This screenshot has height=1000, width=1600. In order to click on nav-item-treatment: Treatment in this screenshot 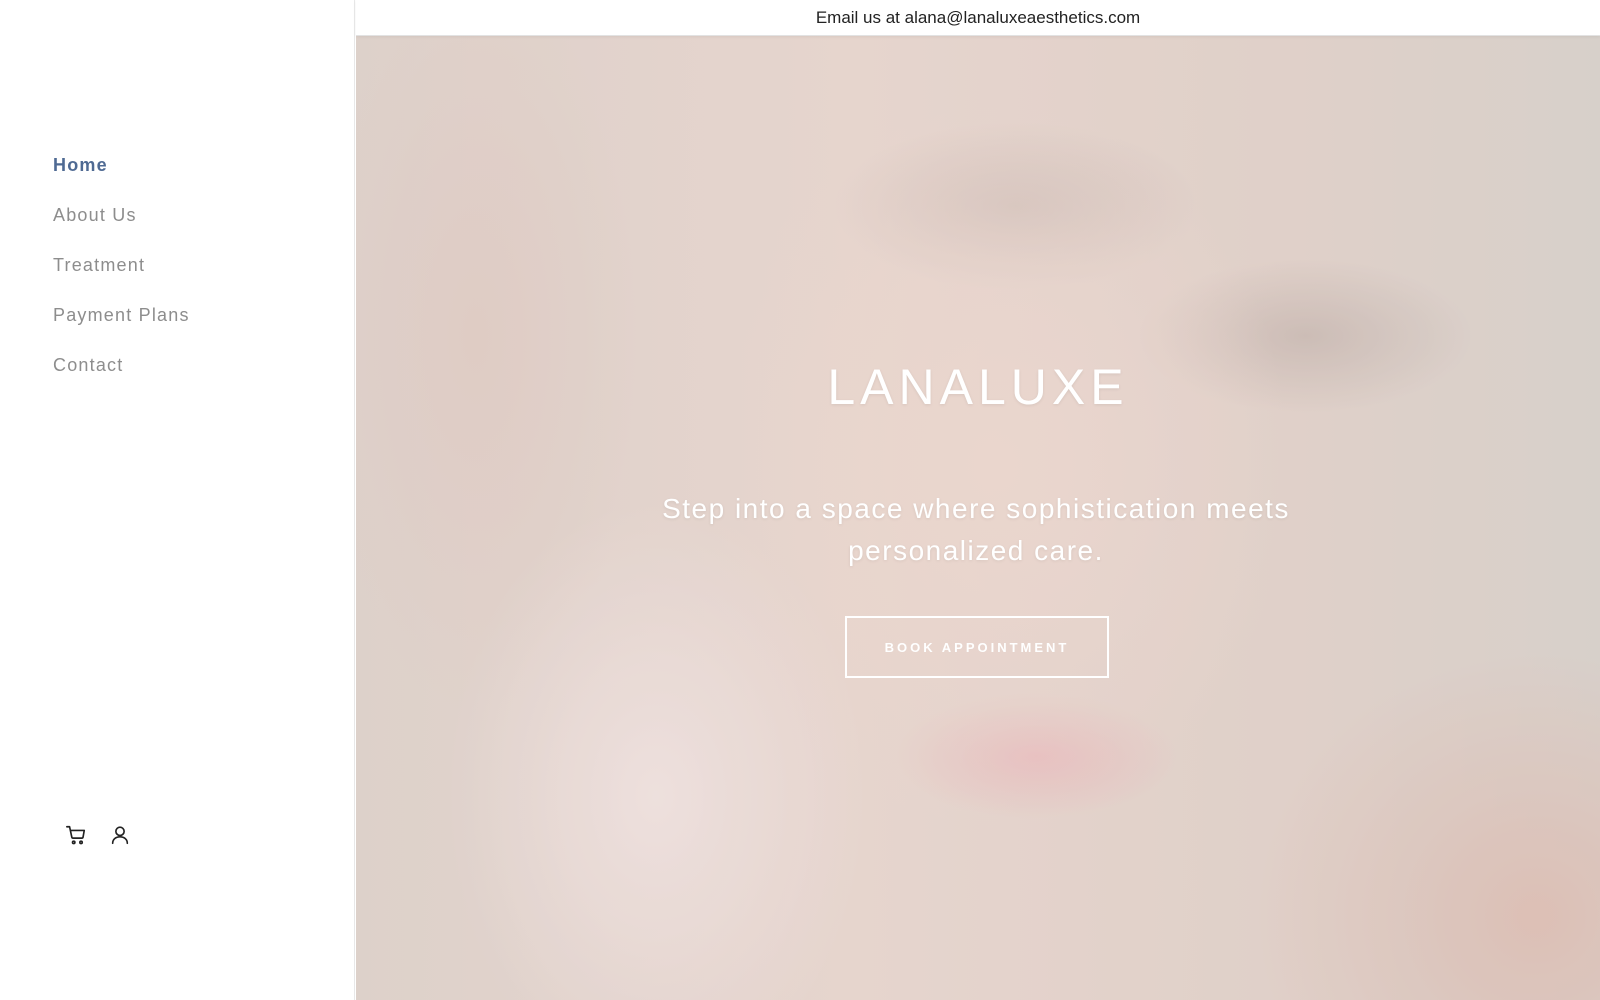, I will do `click(121, 275)`.